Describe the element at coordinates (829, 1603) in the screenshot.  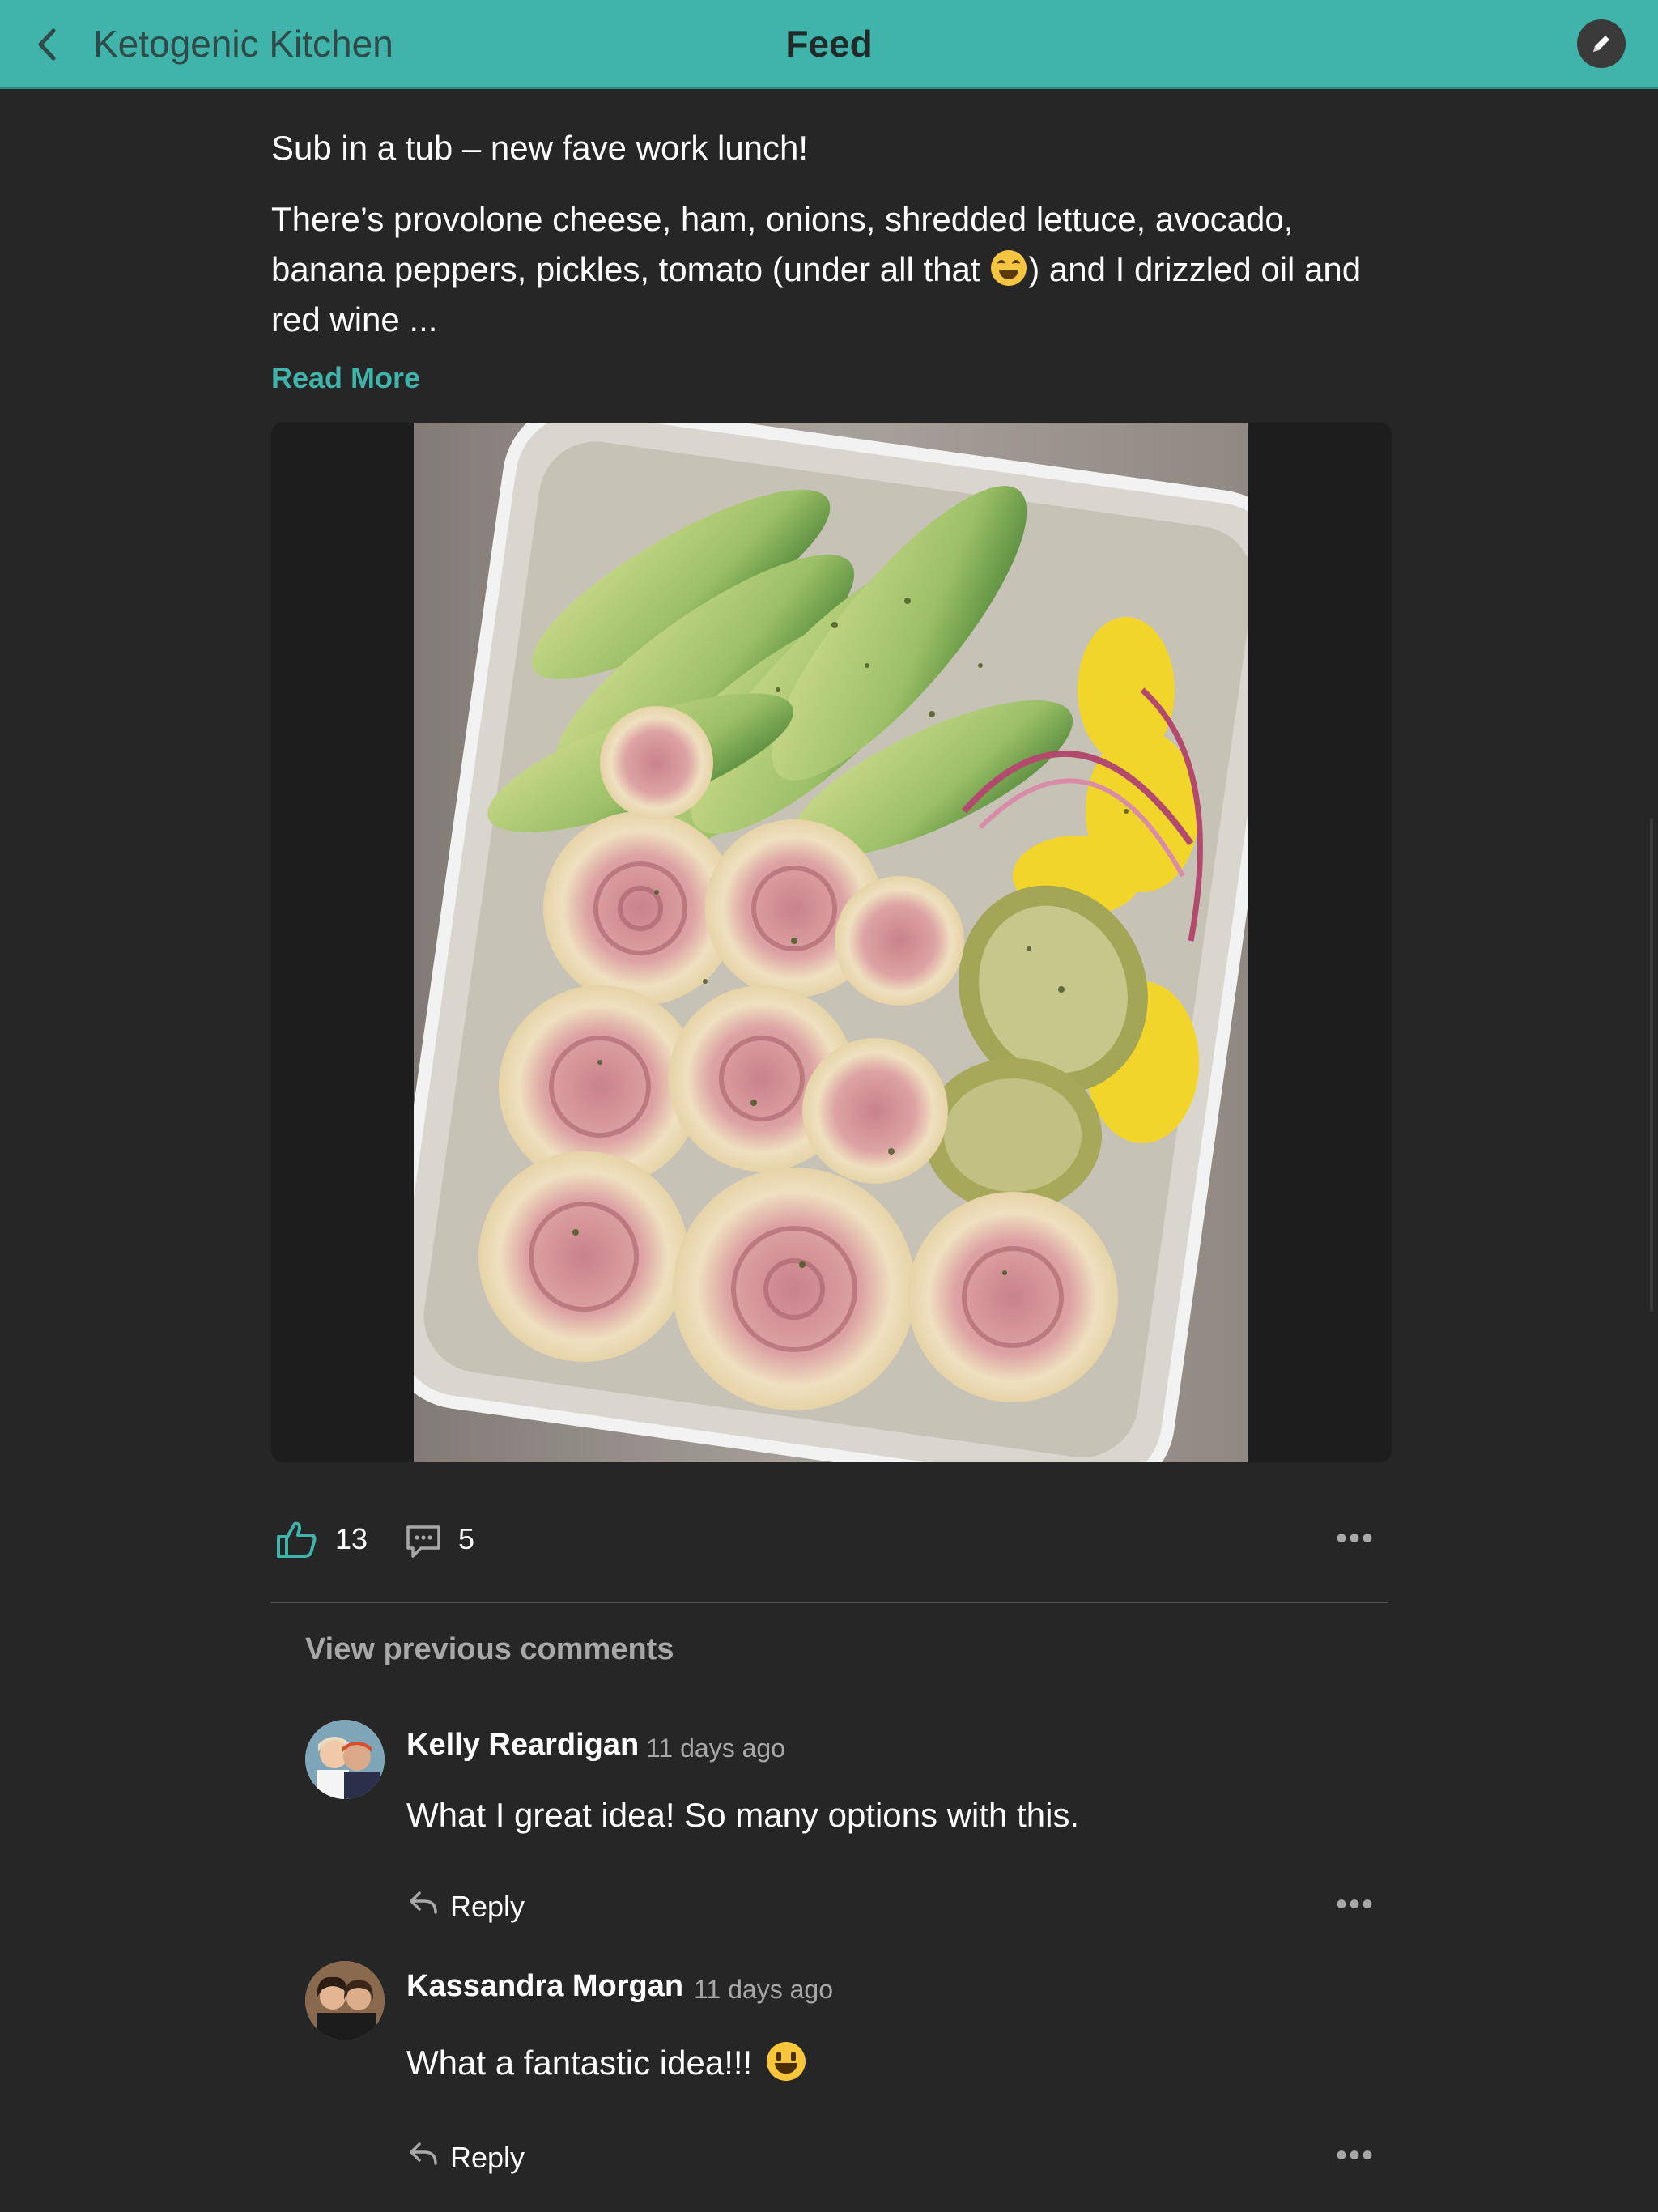
I see `divider` at that location.